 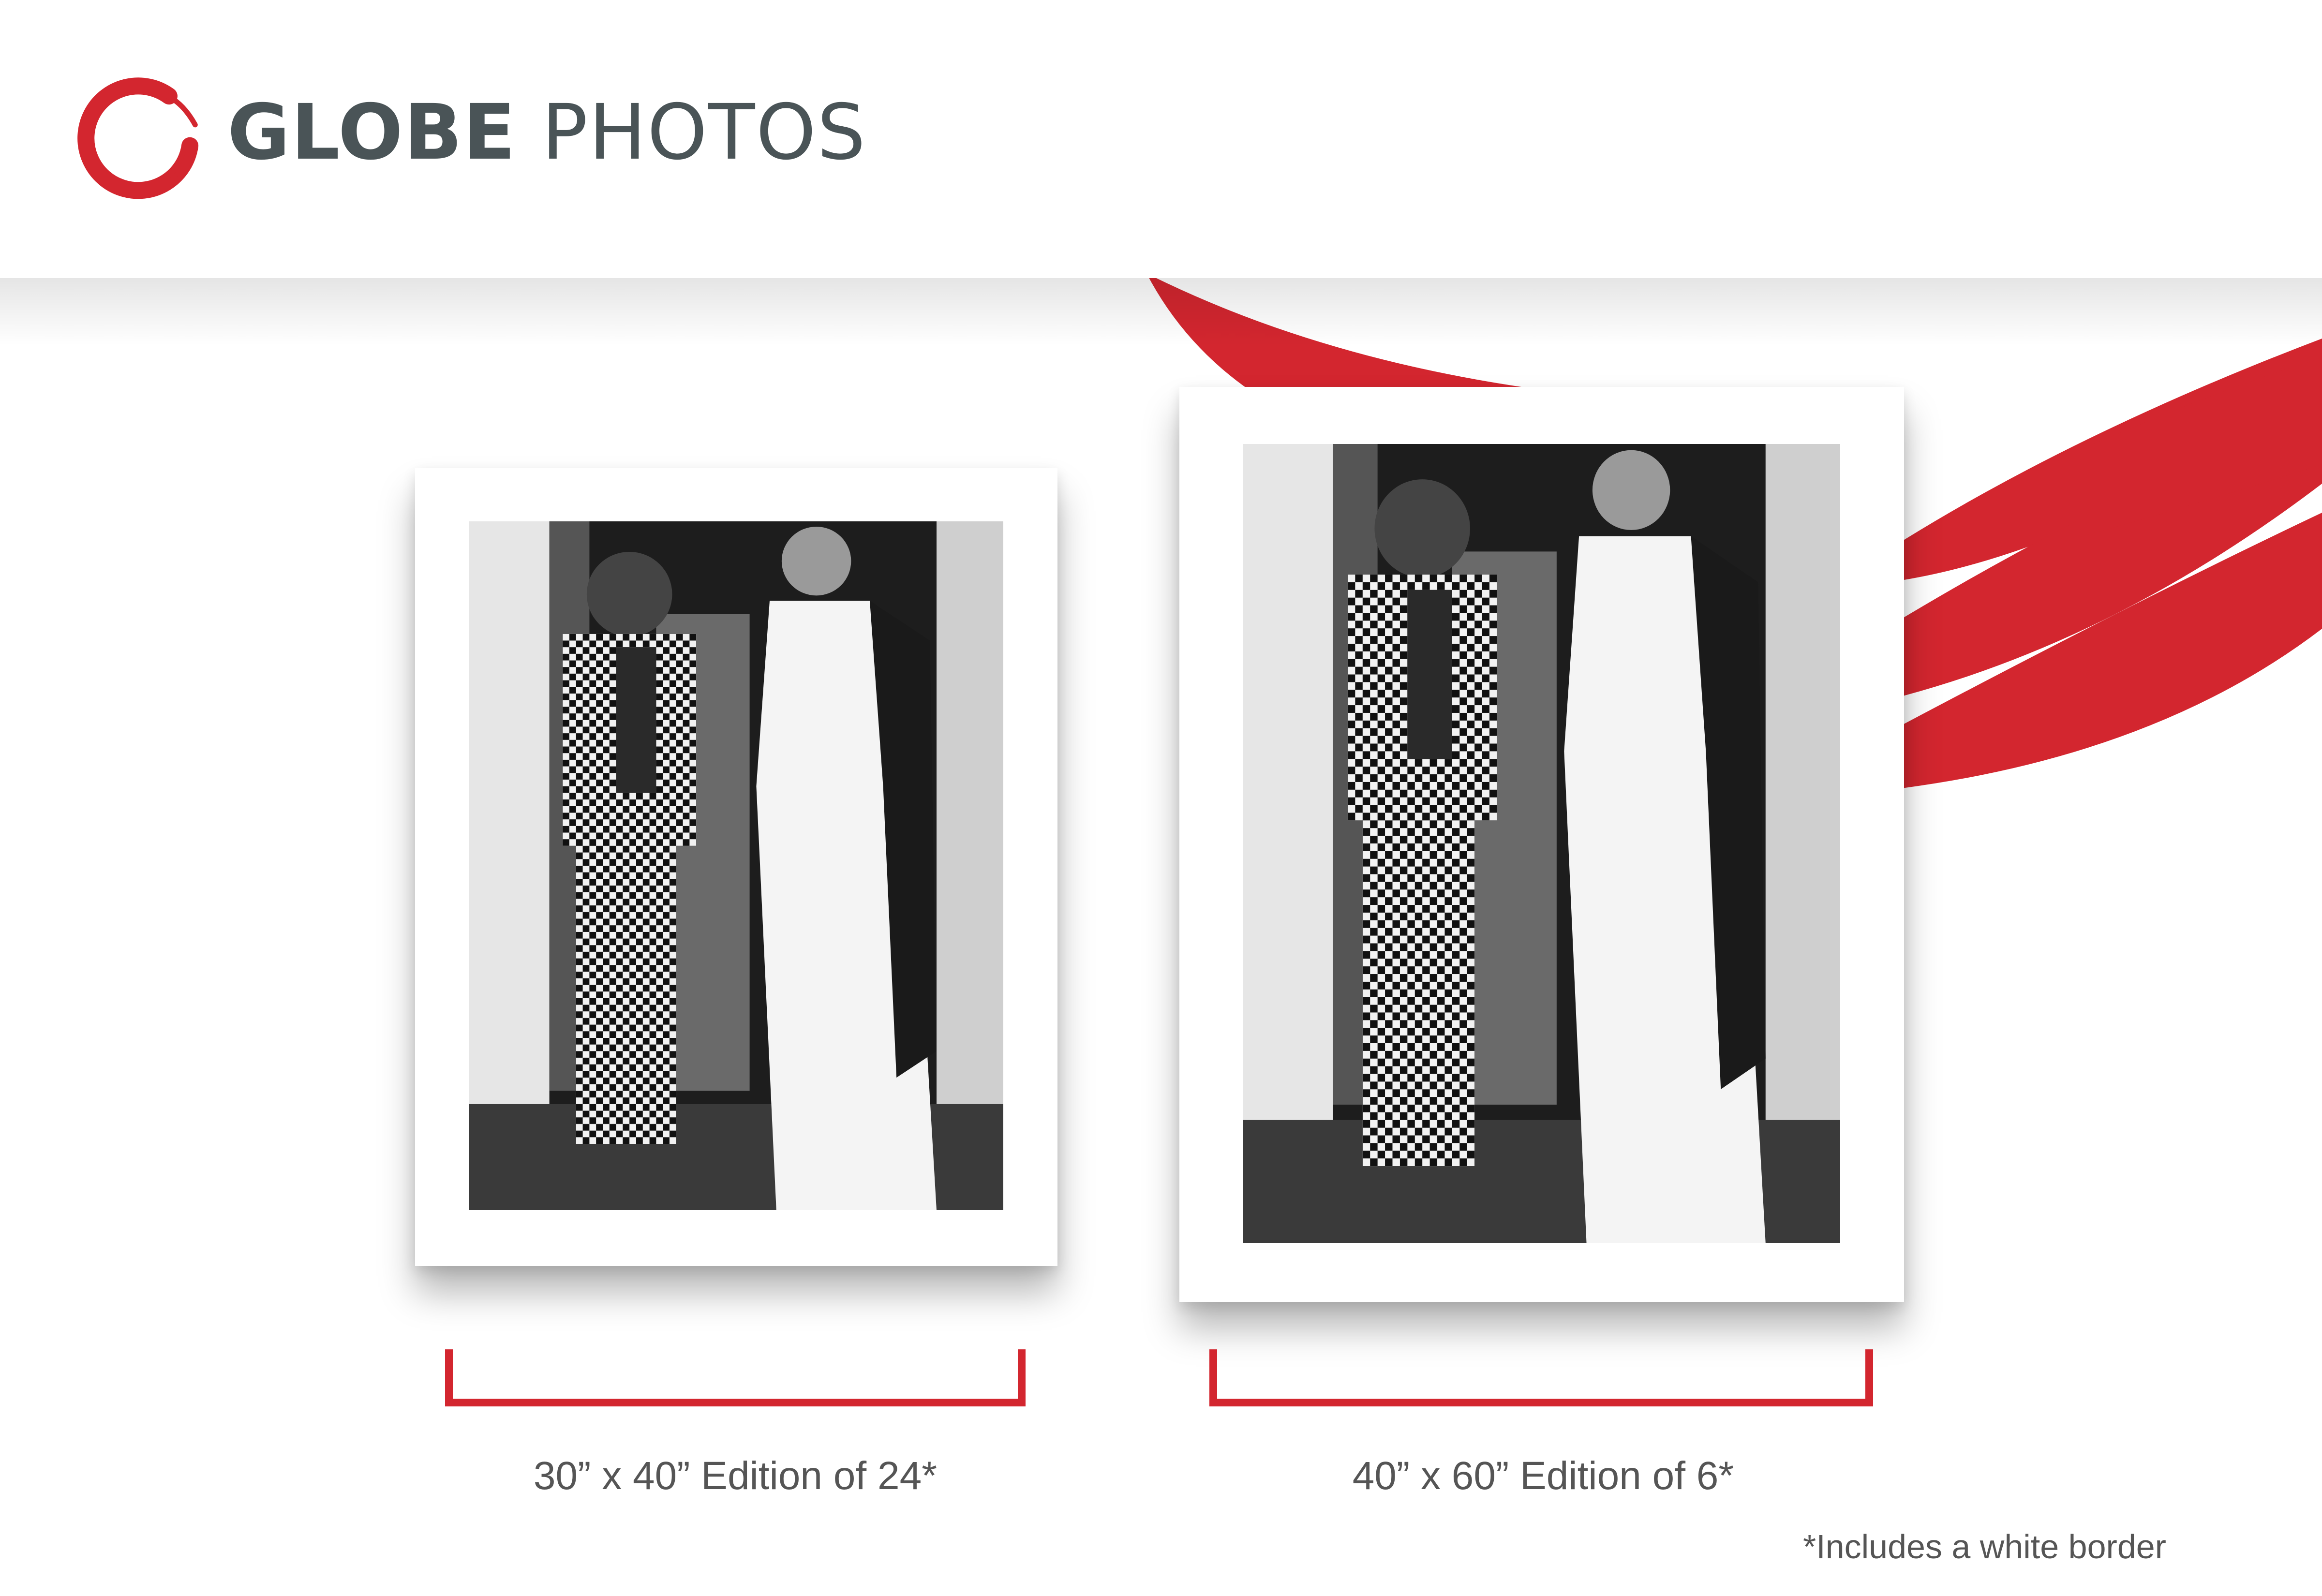 I want to click on size-bracket-large, so click(x=1541, y=1377).